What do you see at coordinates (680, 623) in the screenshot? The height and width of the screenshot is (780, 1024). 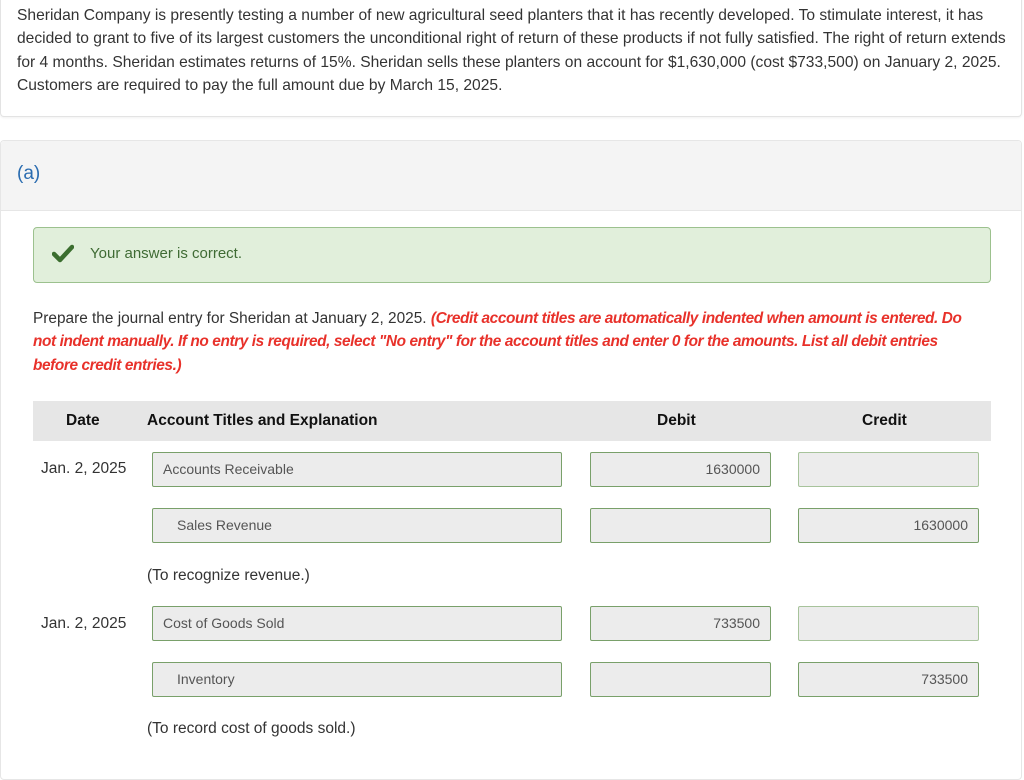 I see `debit-field: 733500` at bounding box center [680, 623].